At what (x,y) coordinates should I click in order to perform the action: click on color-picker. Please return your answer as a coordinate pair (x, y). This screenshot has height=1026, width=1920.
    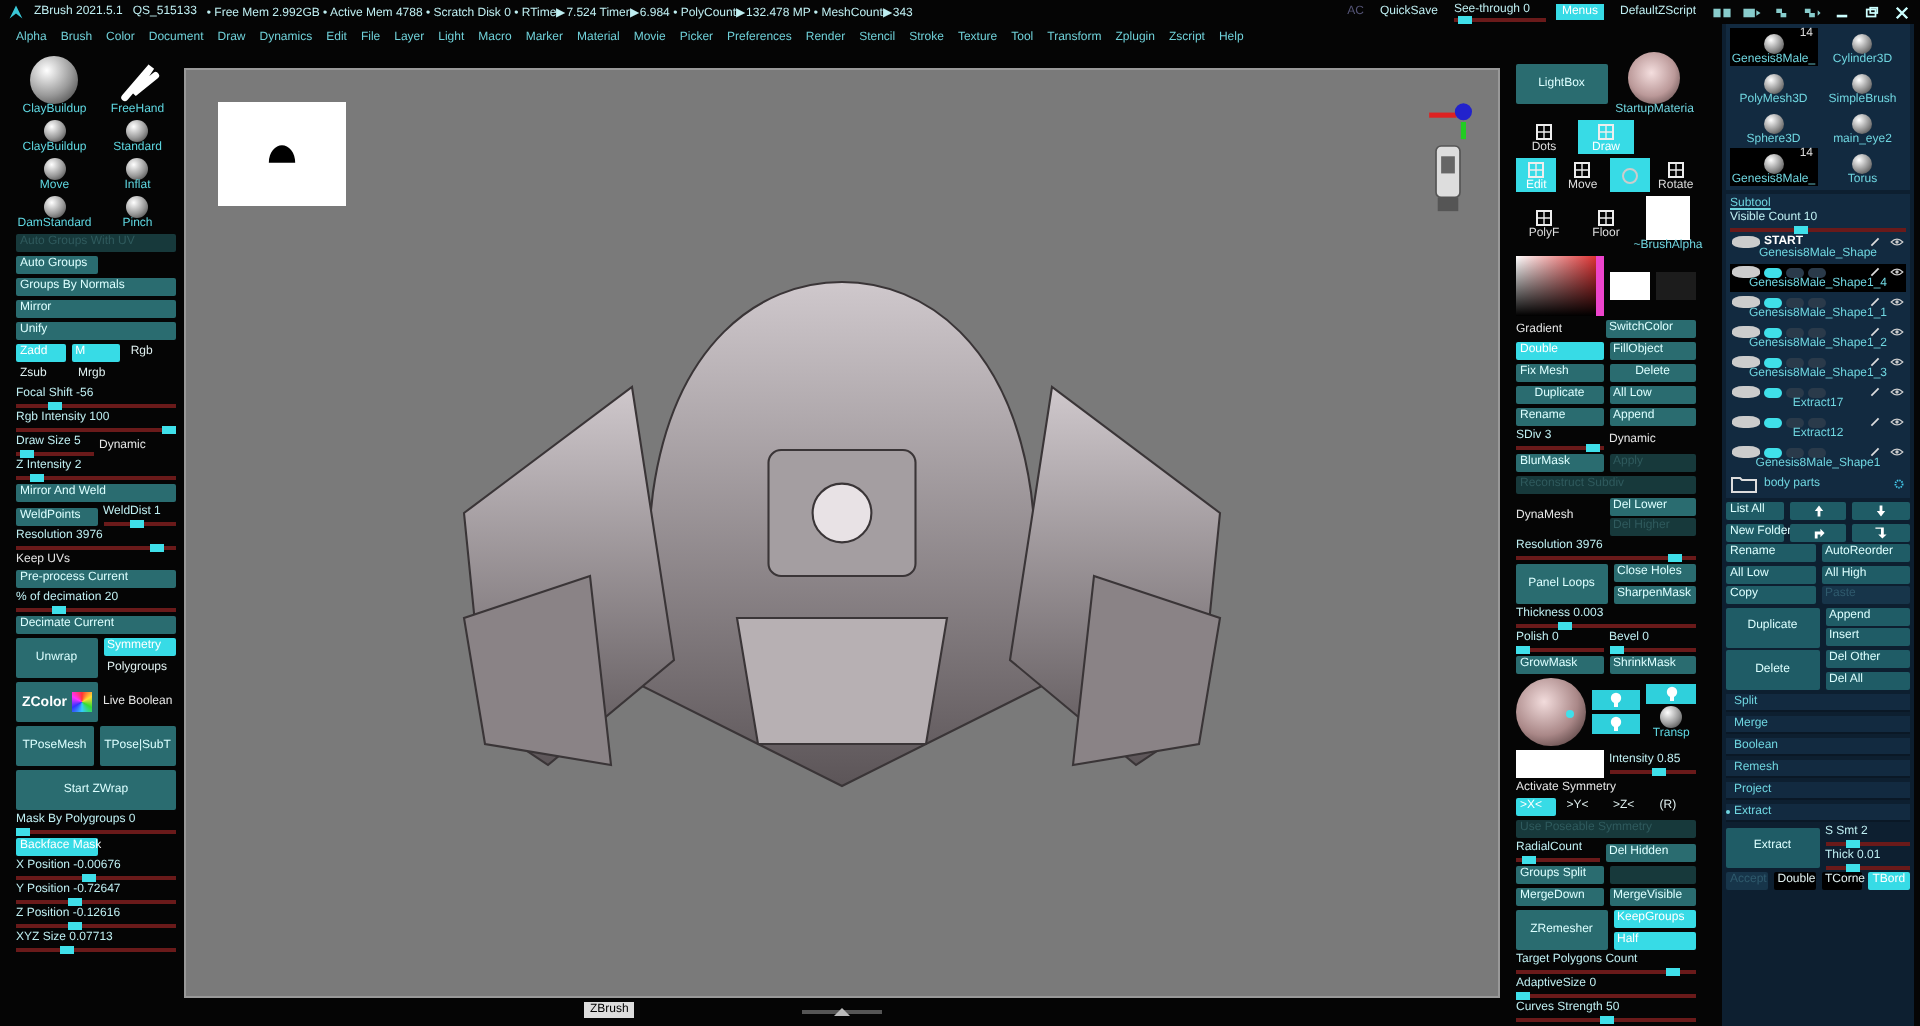
    Looking at the image, I should click on (1560, 286).